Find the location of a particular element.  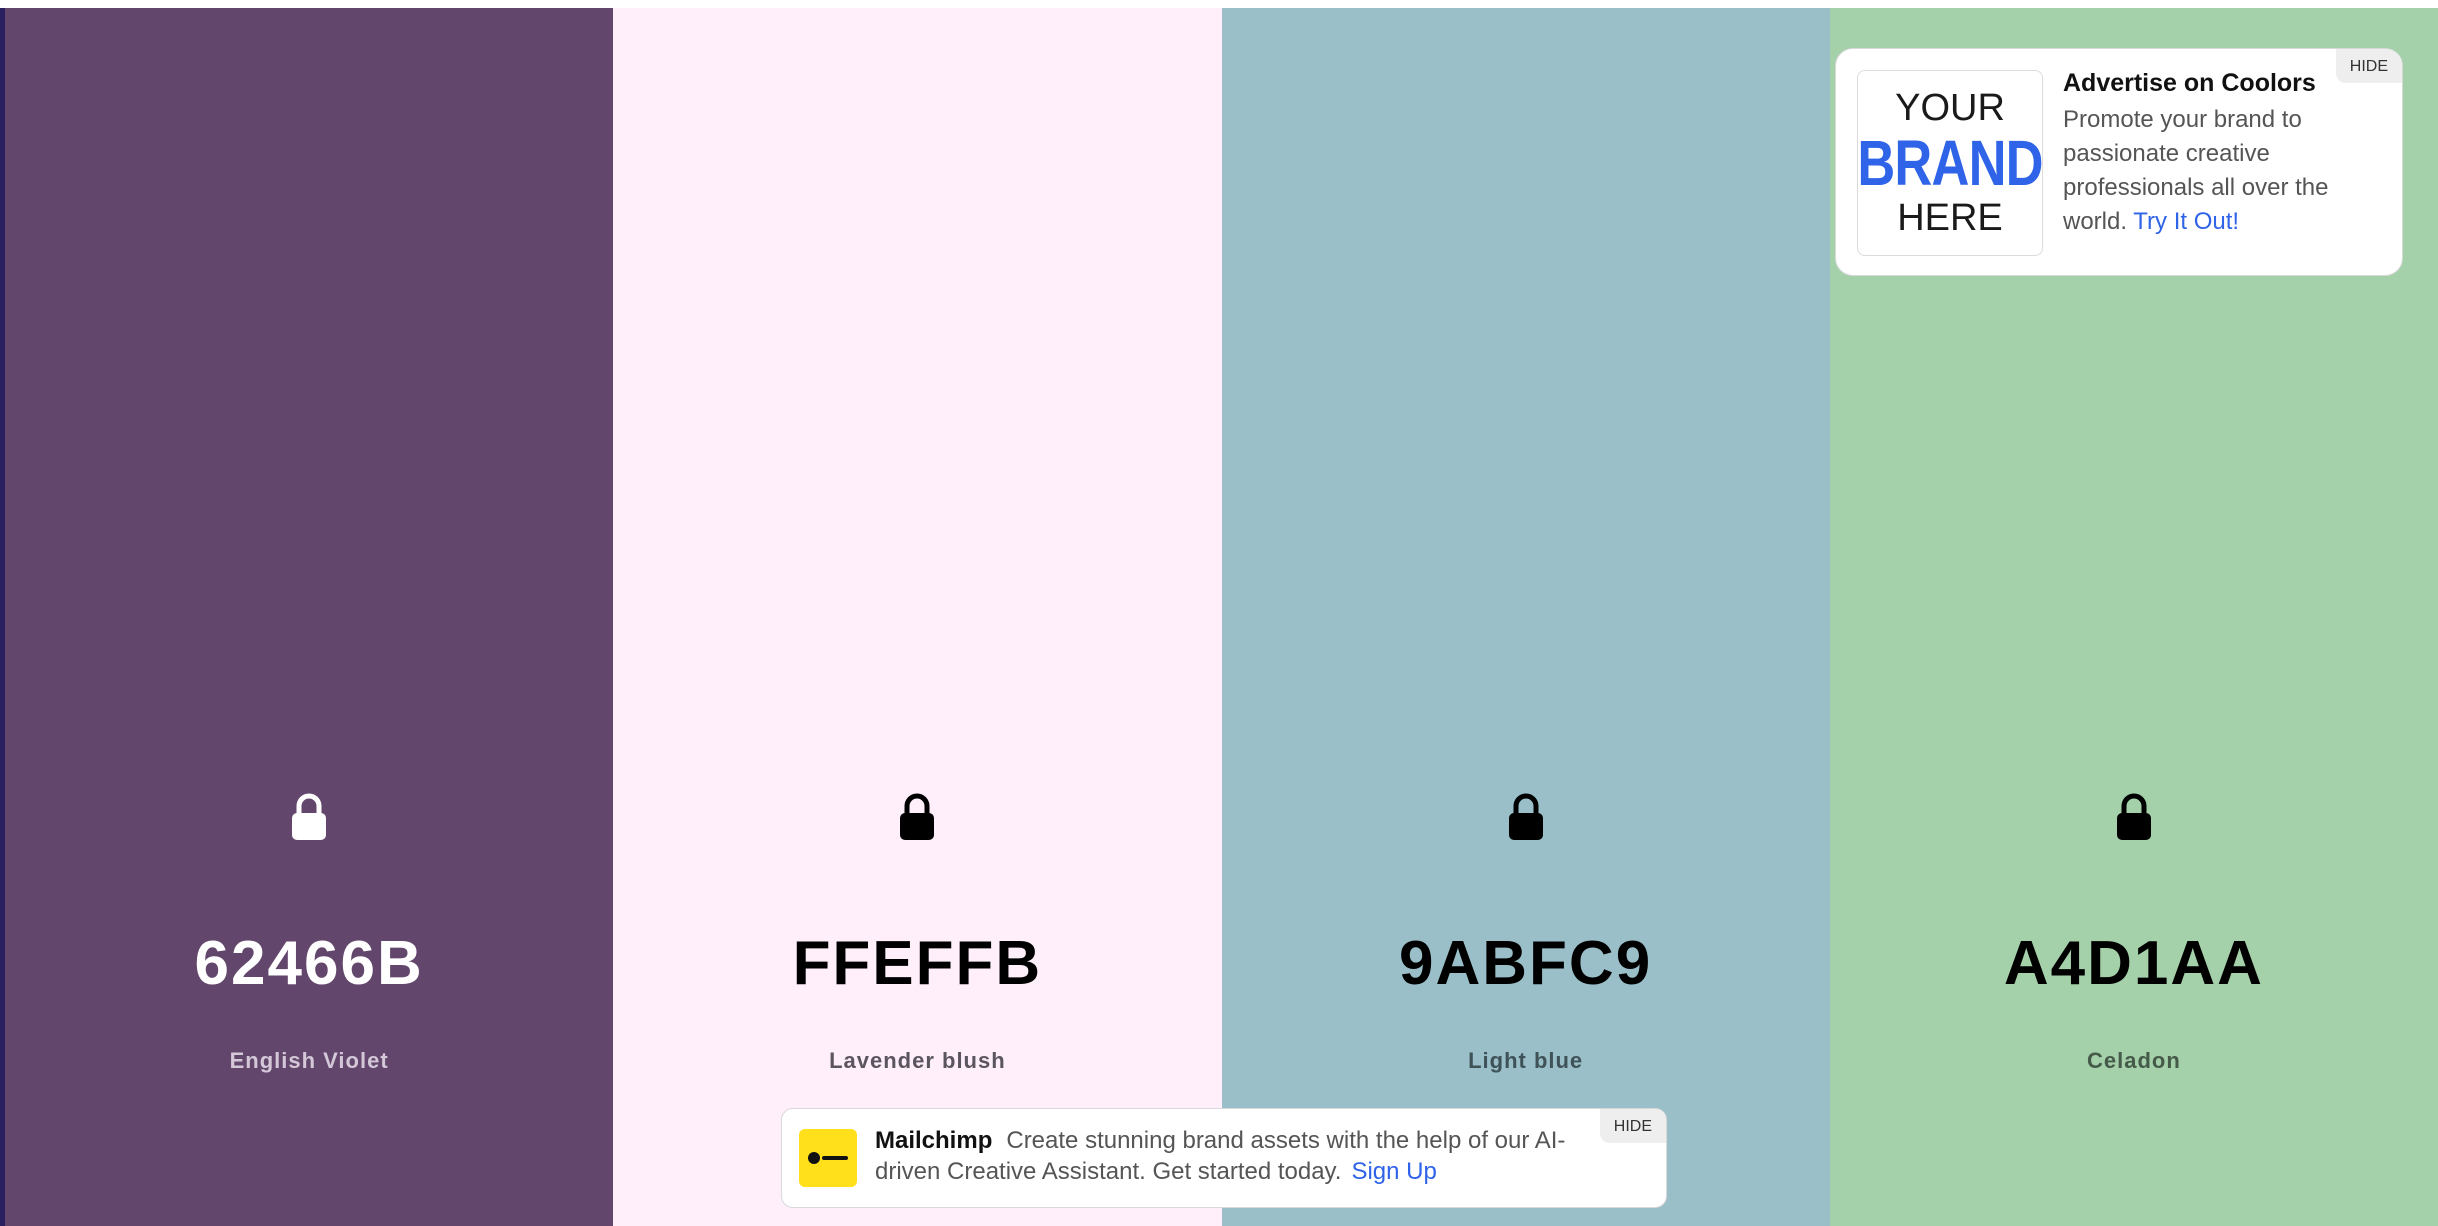

color-name: Light blue is located at coordinates (1526, 1061).